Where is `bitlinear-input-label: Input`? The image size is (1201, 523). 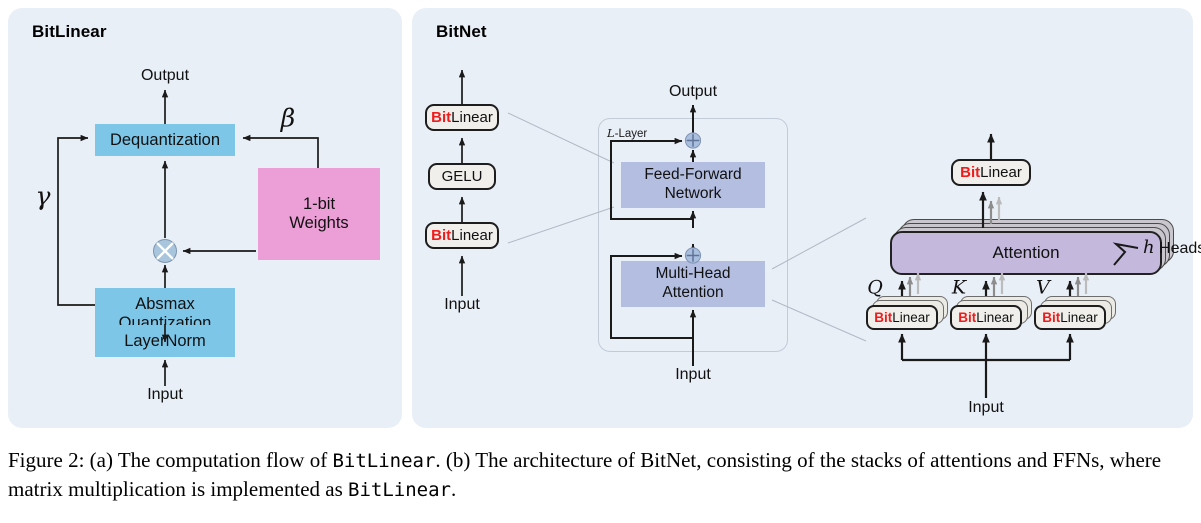 bitlinear-input-label: Input is located at coordinates (165, 394).